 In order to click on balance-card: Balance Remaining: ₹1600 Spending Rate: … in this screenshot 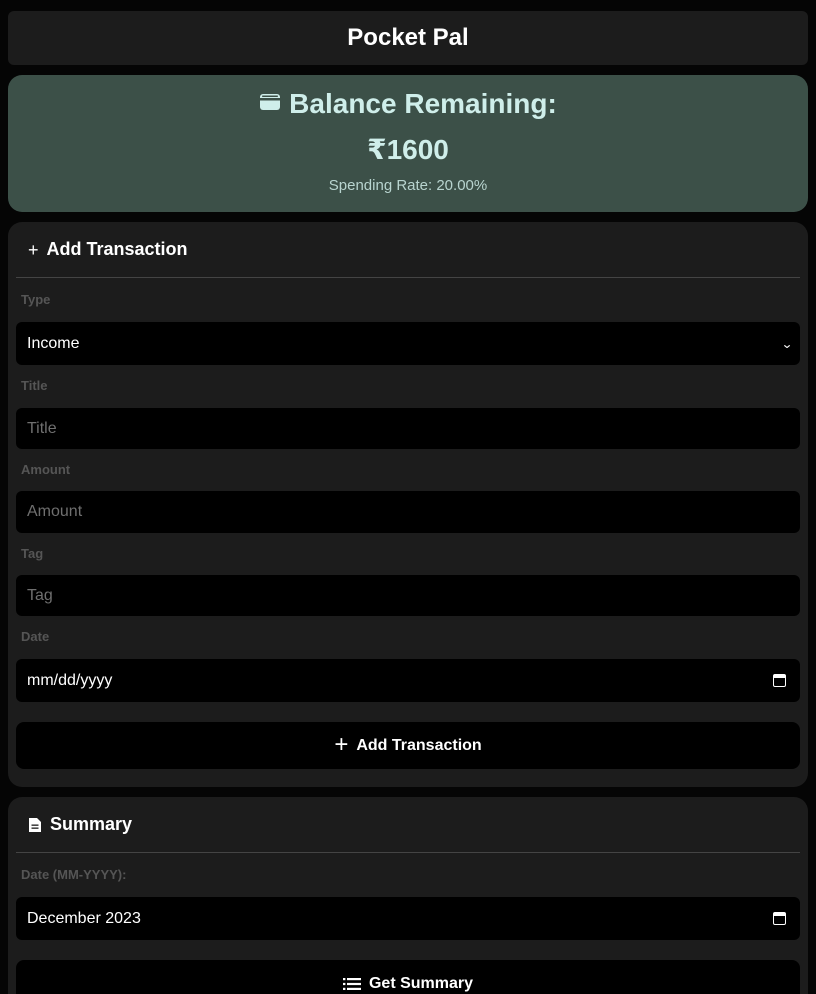, I will do `click(408, 143)`.